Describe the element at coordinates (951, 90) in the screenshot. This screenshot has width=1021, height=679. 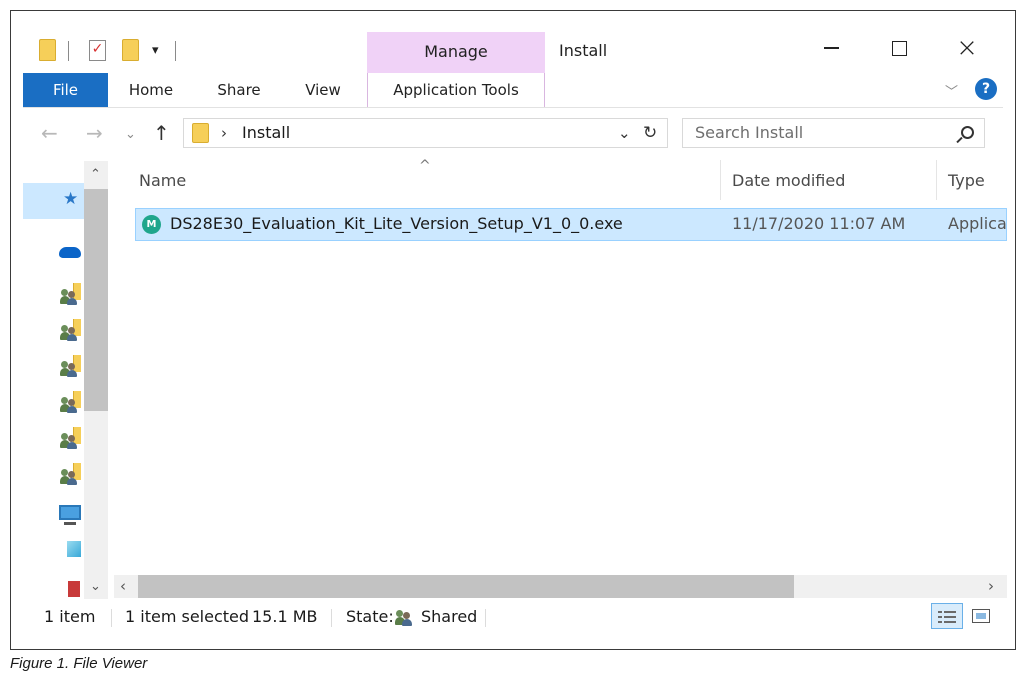
I see `expand-ribbon-icon: ﹀` at that location.